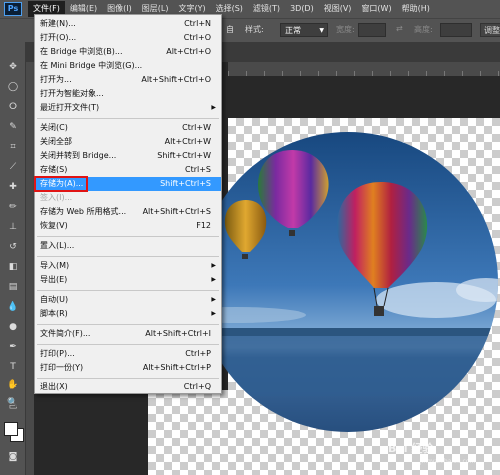 The height and width of the screenshot is (475, 500). Describe the element at coordinates (302, 9) in the screenshot. I see `menu-3d: 3D(D)` at that location.